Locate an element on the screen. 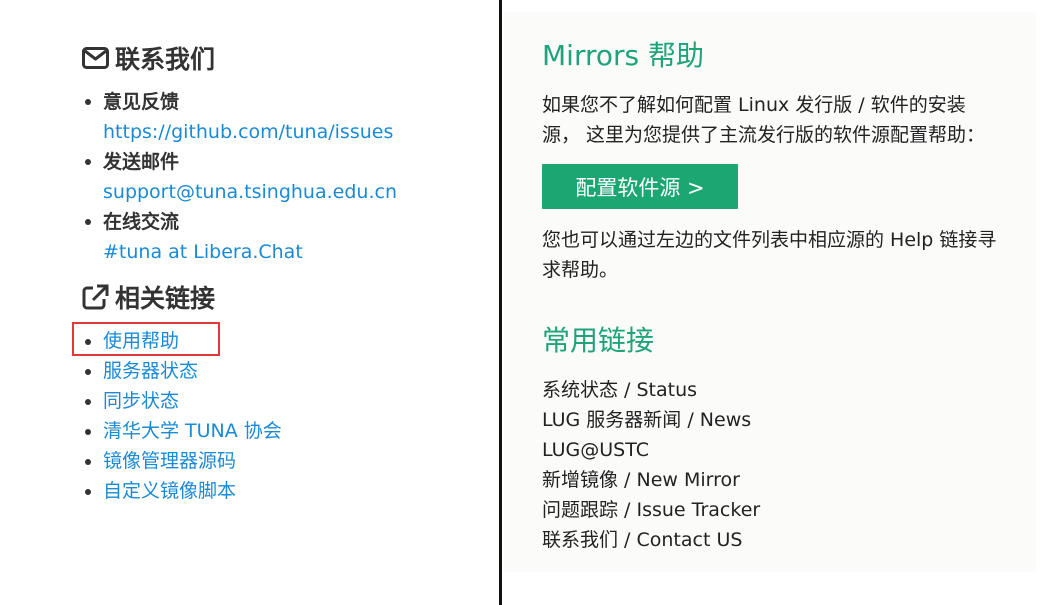 The height and width of the screenshot is (605, 1044). feedback-label: 意见反馈 is located at coordinates (141, 102).